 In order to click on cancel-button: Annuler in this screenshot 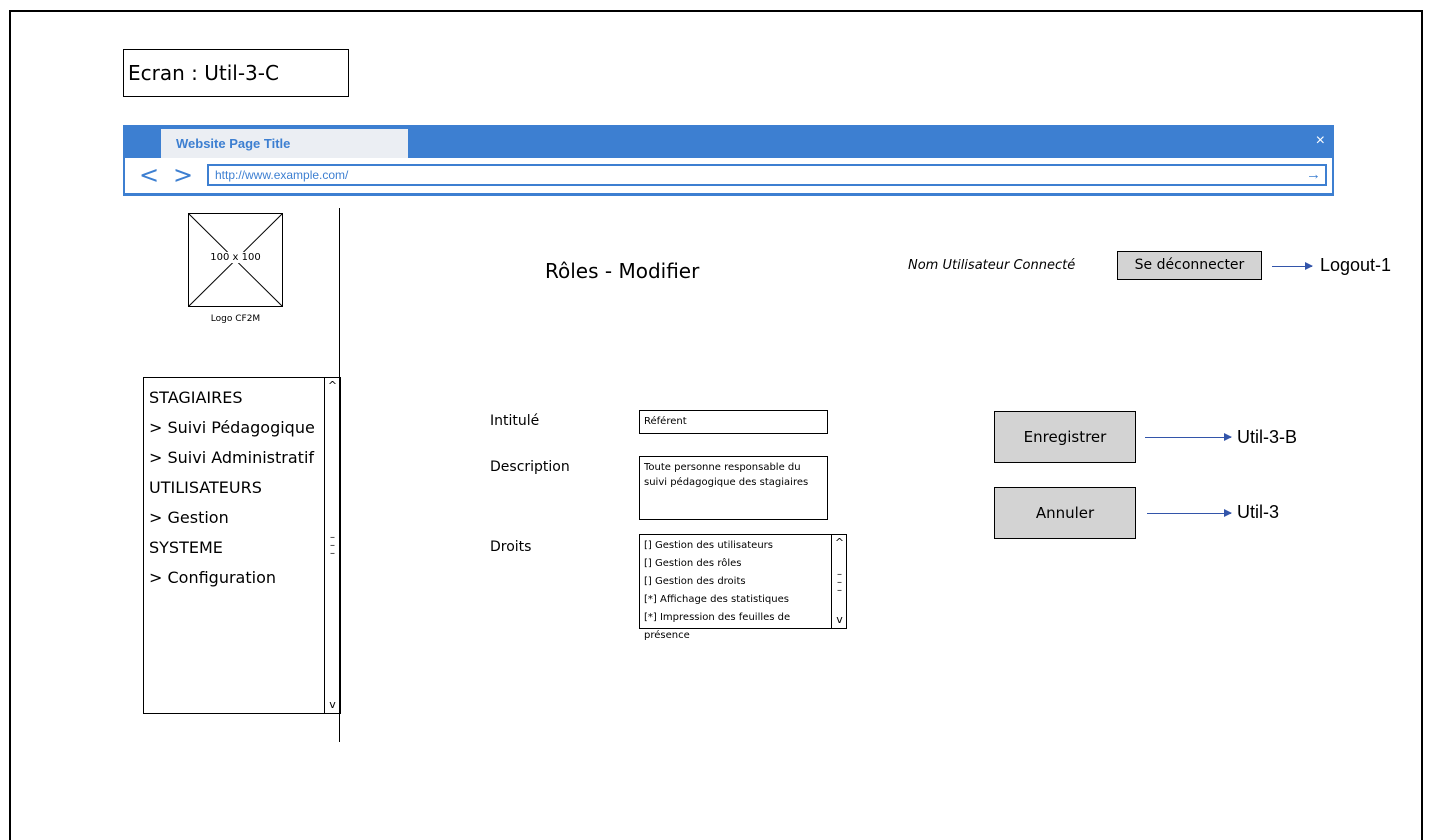, I will do `click(1065, 513)`.